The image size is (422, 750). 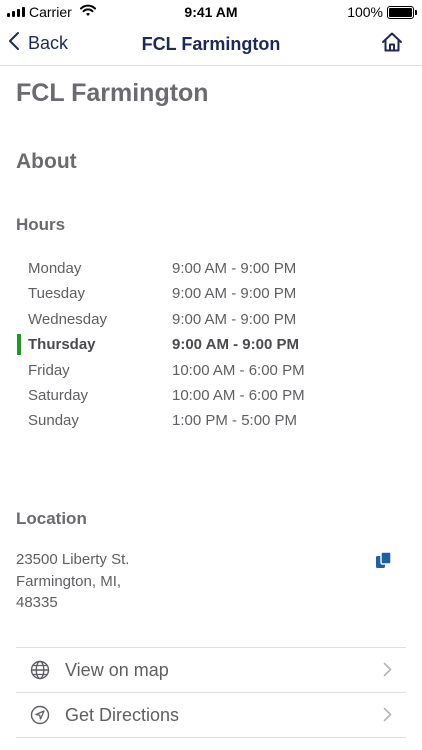 I want to click on battery-icon, so click(x=402, y=12).